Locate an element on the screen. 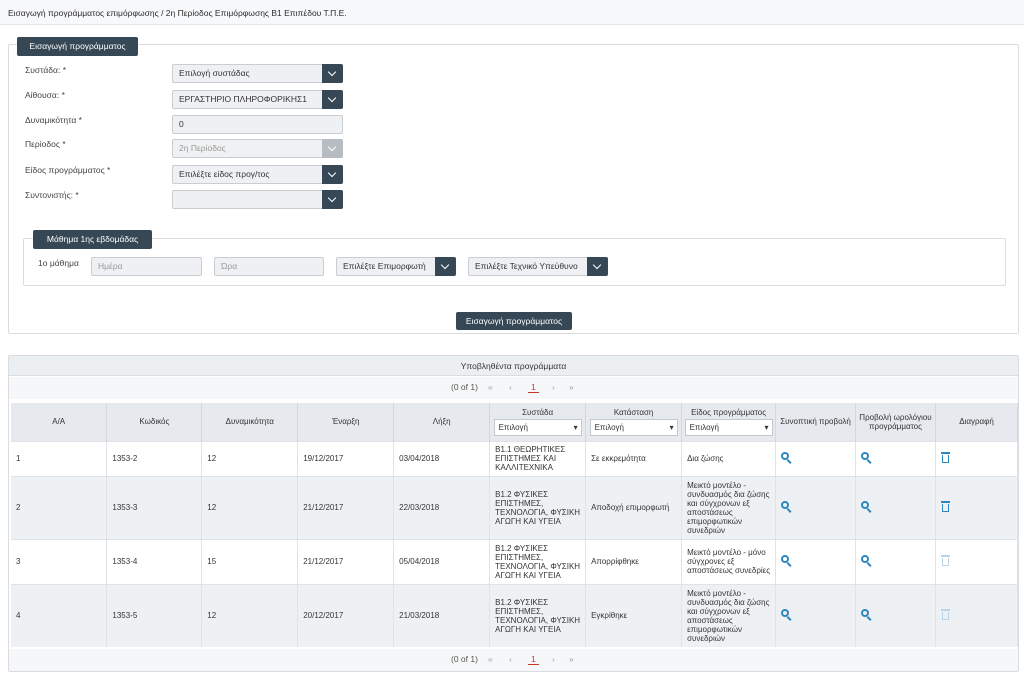 This screenshot has width=1024, height=677. capacity-label: Δυναμικότητα * is located at coordinates (53, 120).